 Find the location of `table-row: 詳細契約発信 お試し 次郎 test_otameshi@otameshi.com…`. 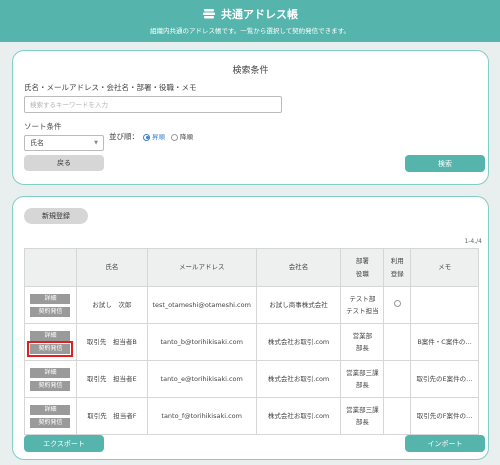

table-row: 詳細契約発信 お試し 次郎 test_otameshi@otameshi.com… is located at coordinates (251, 305).